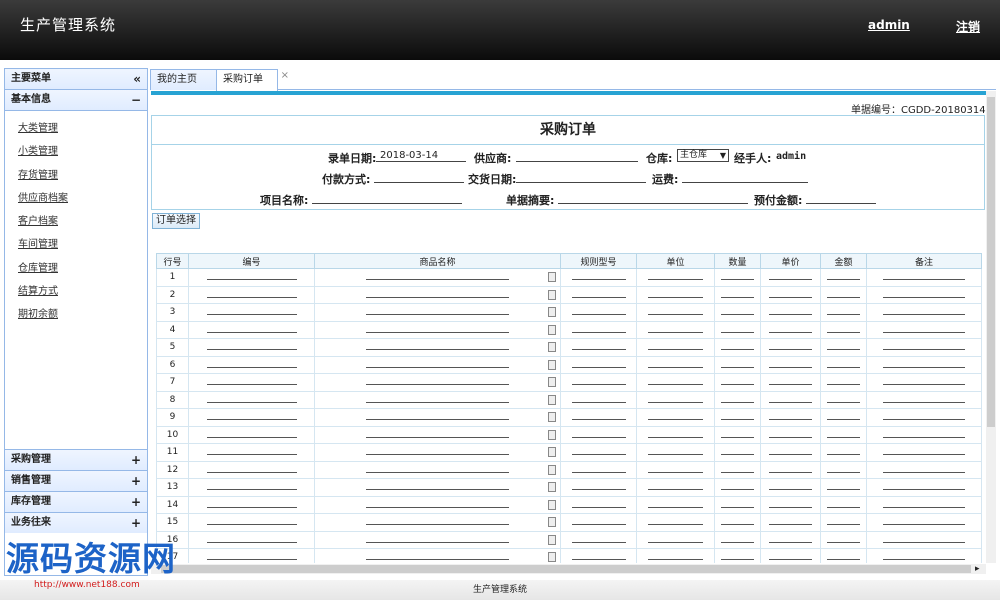 The width and height of the screenshot is (1000, 600). I want to click on plus-icon: +, so click(136, 460).